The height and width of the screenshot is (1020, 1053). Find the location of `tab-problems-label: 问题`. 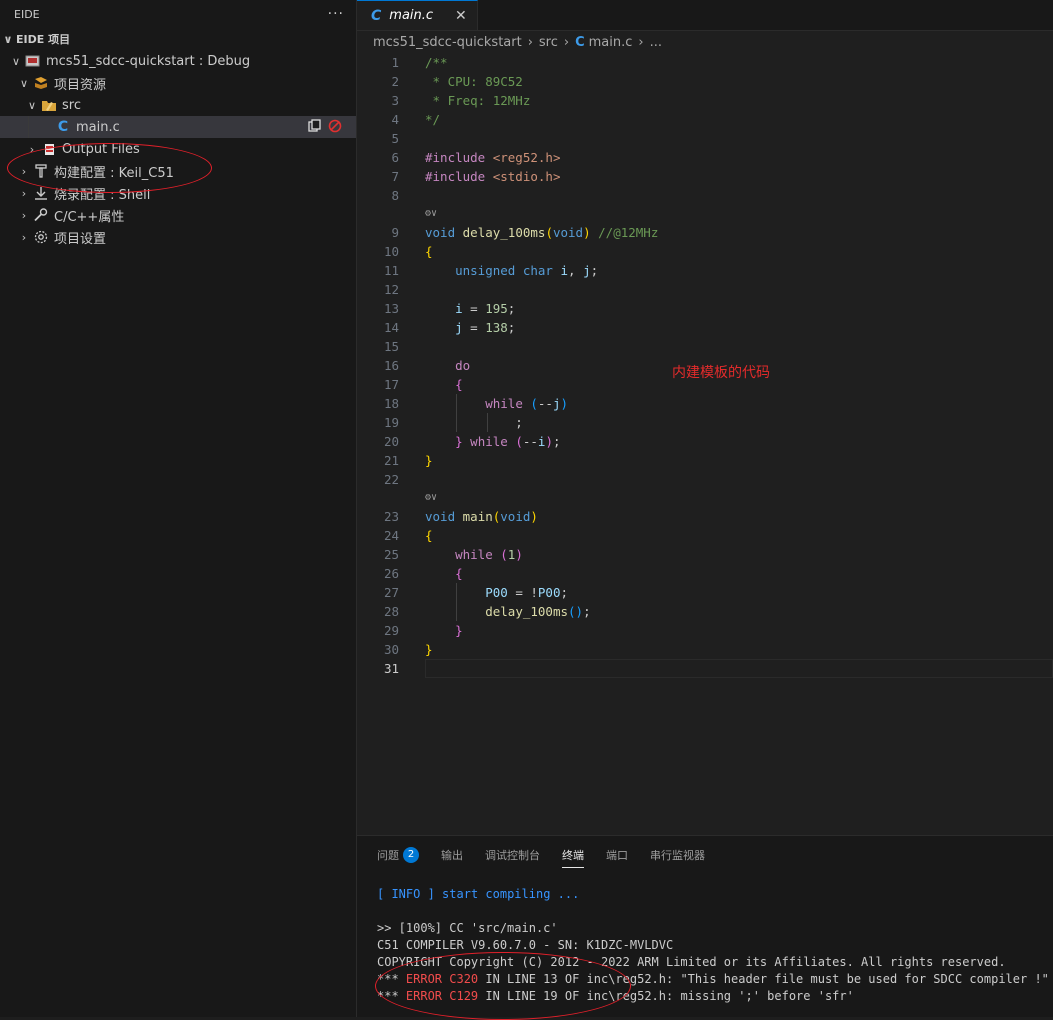

tab-problems-label: 问题 is located at coordinates (388, 855).